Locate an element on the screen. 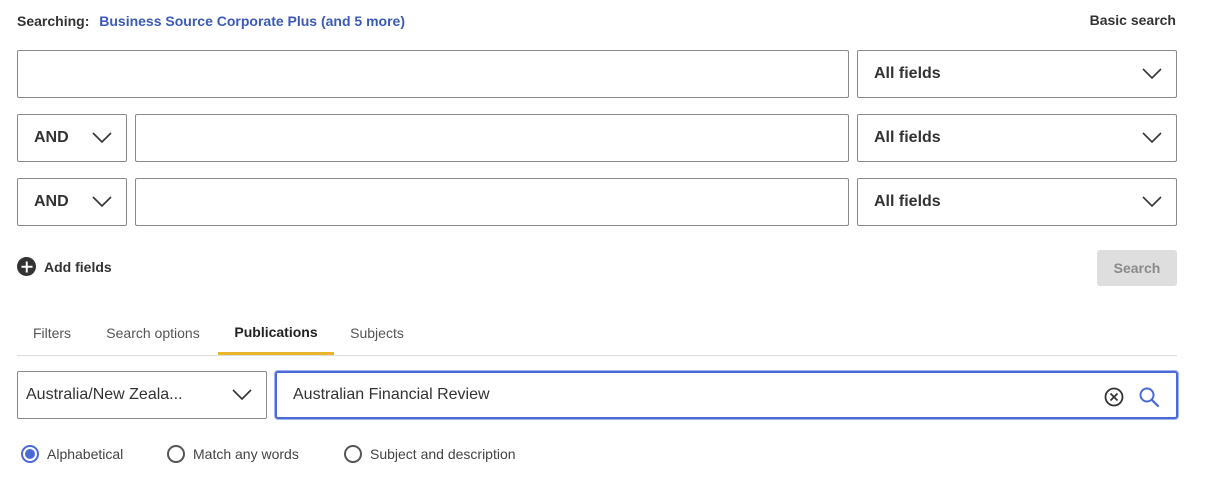  radio-subject-and-description: Subject and description is located at coordinates (430, 454).